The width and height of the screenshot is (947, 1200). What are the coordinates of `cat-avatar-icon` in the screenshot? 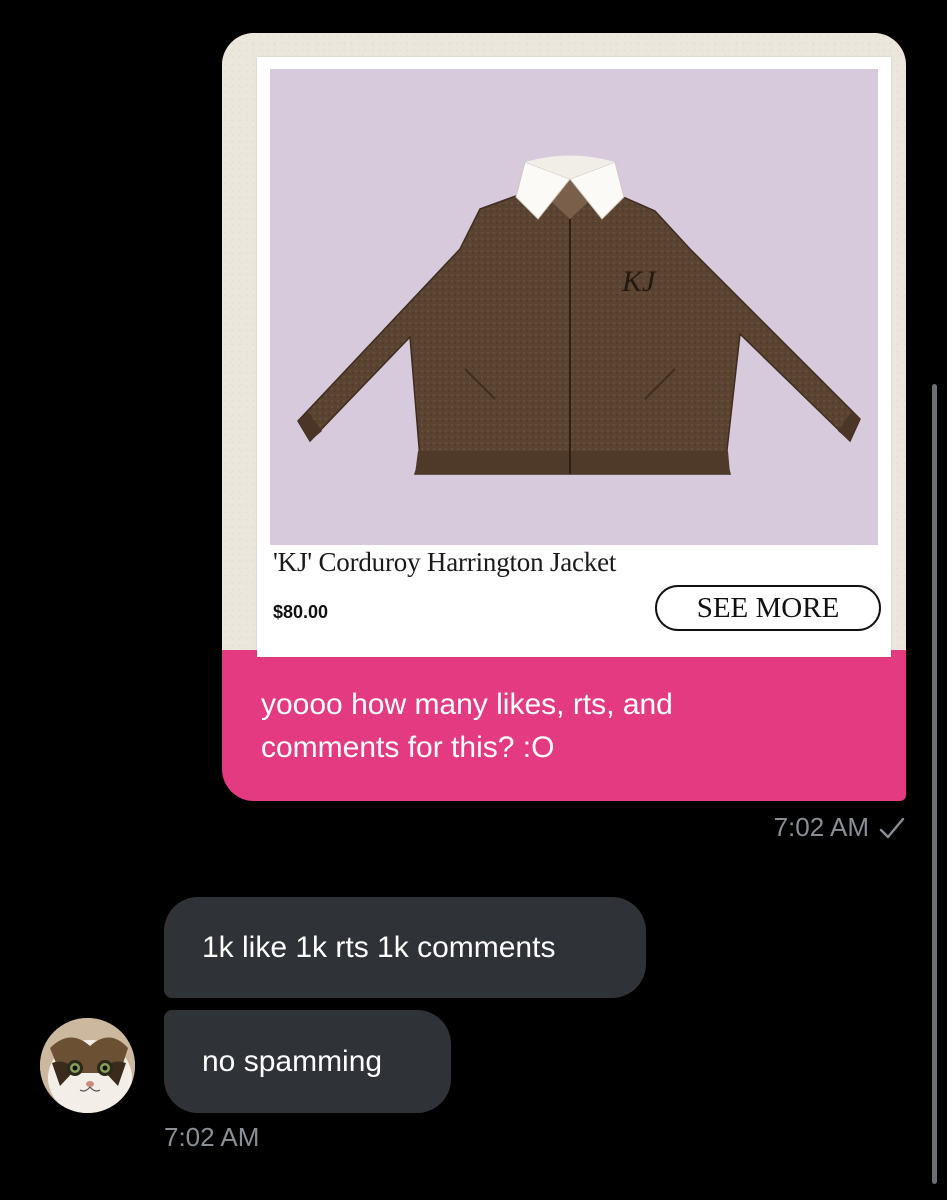 It's located at (87, 1065).